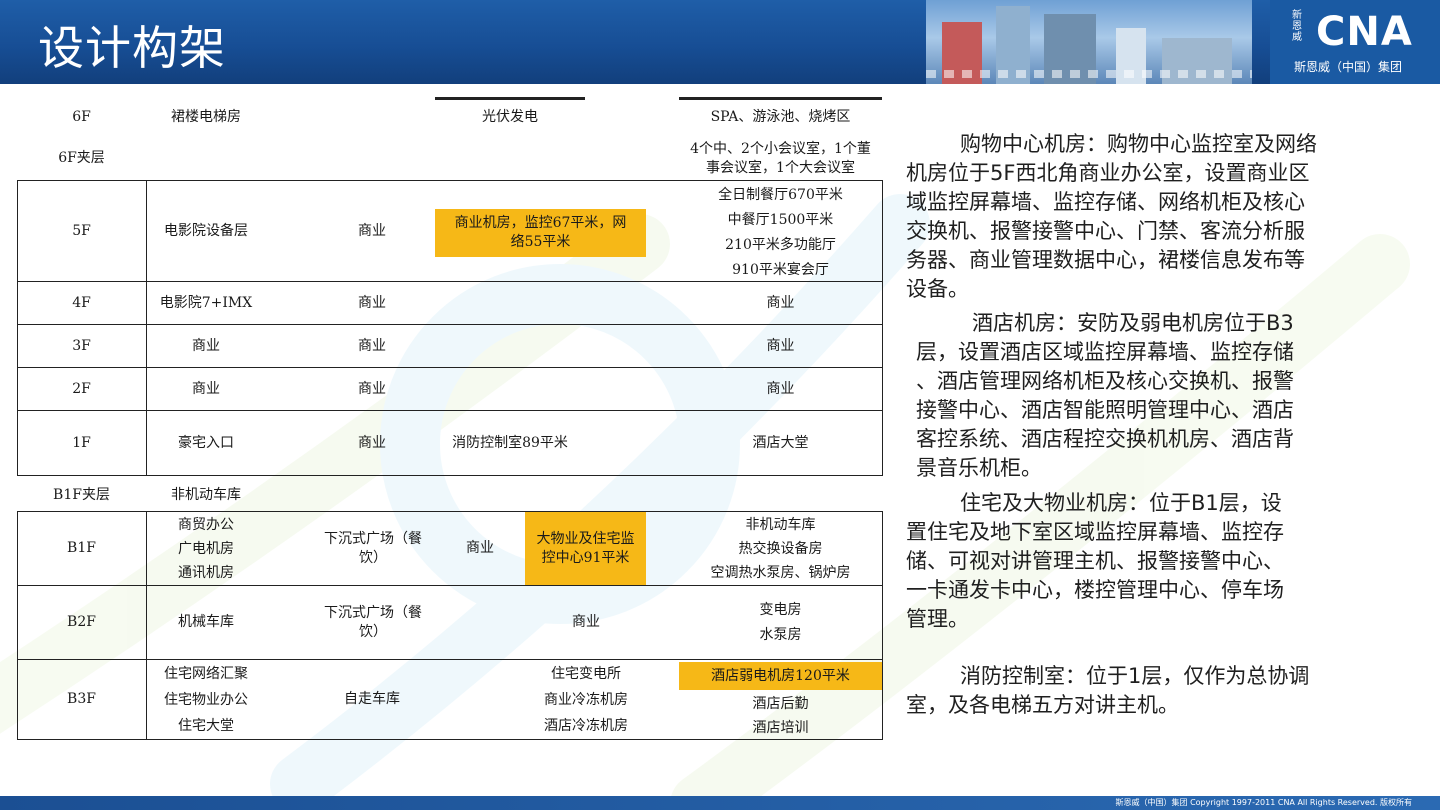 Image resolution: width=1440 pixels, height=810 pixels. I want to click on cell-3f-c2: 商业, so click(372, 345).